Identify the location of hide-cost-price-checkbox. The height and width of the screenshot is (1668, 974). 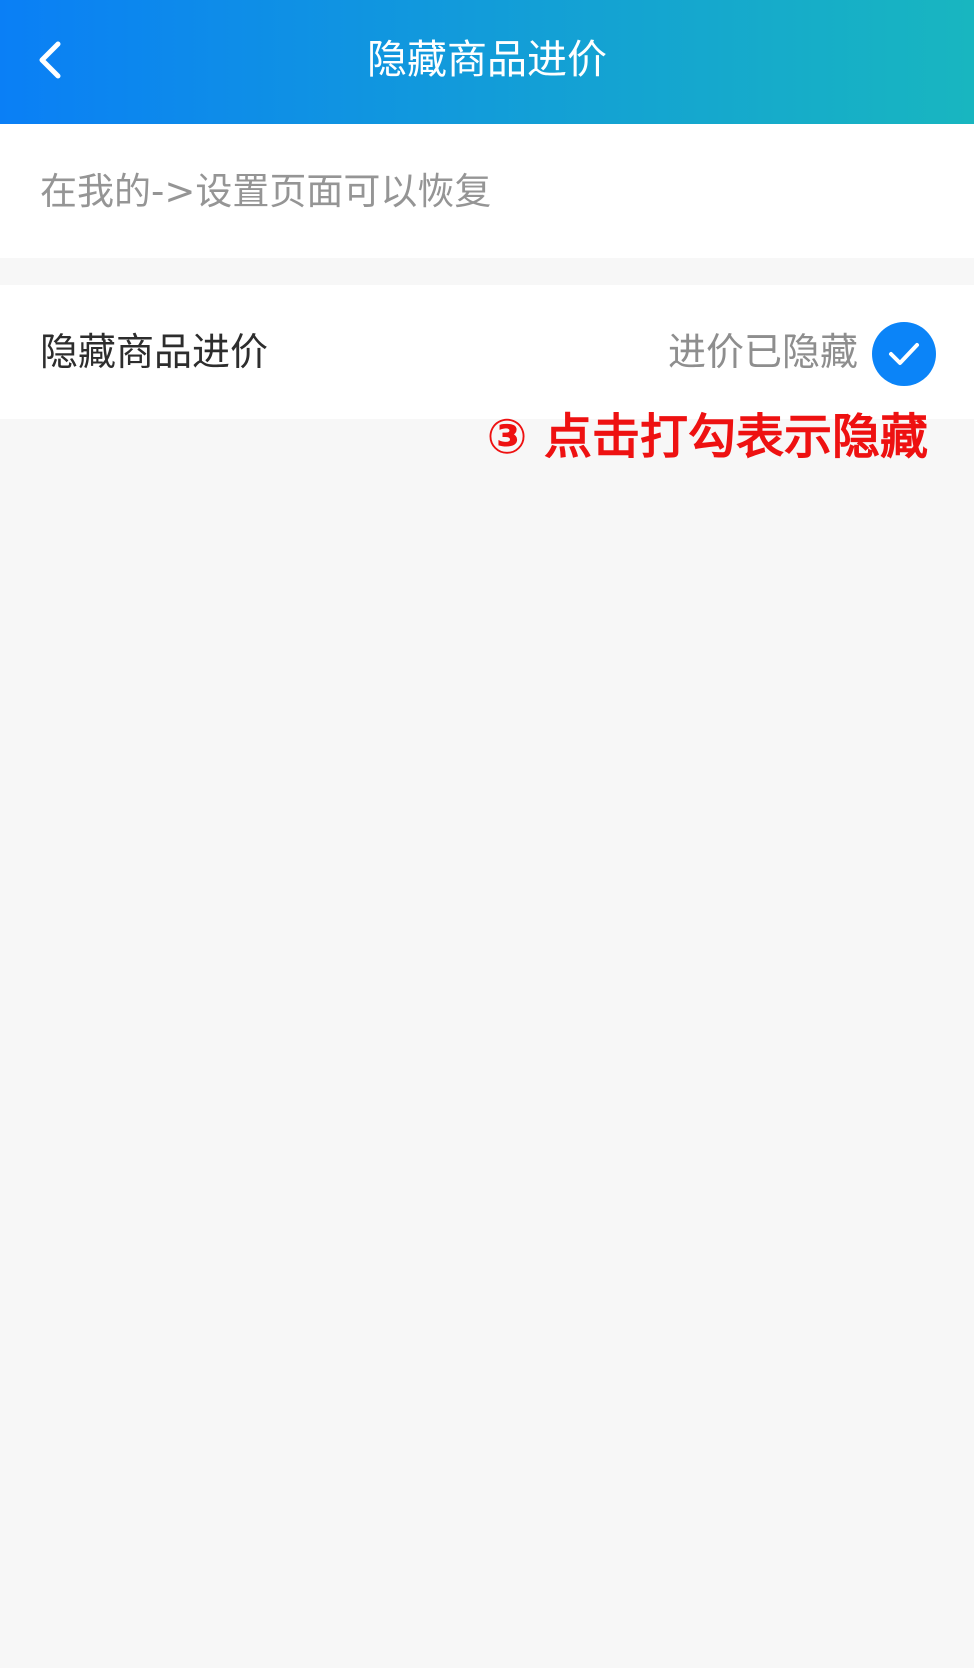
(904, 354).